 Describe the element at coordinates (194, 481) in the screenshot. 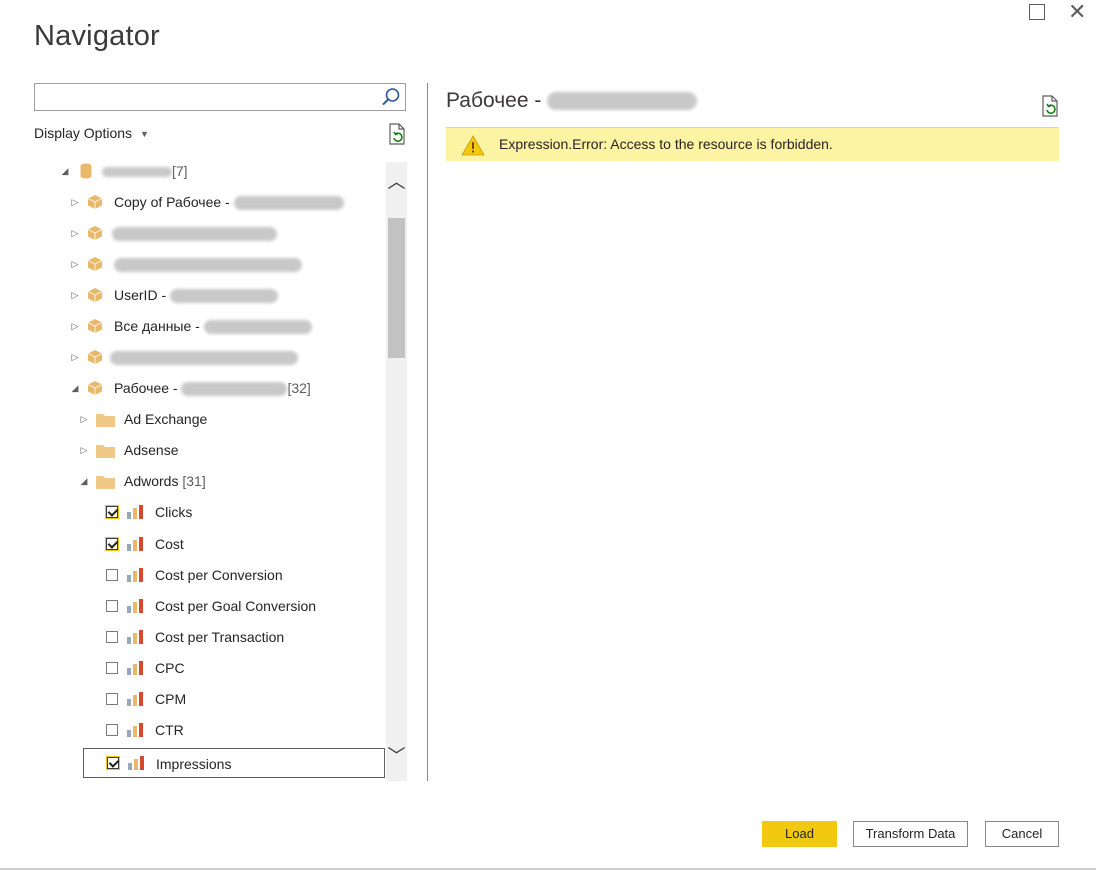

I see `folder-count: [31]` at that location.